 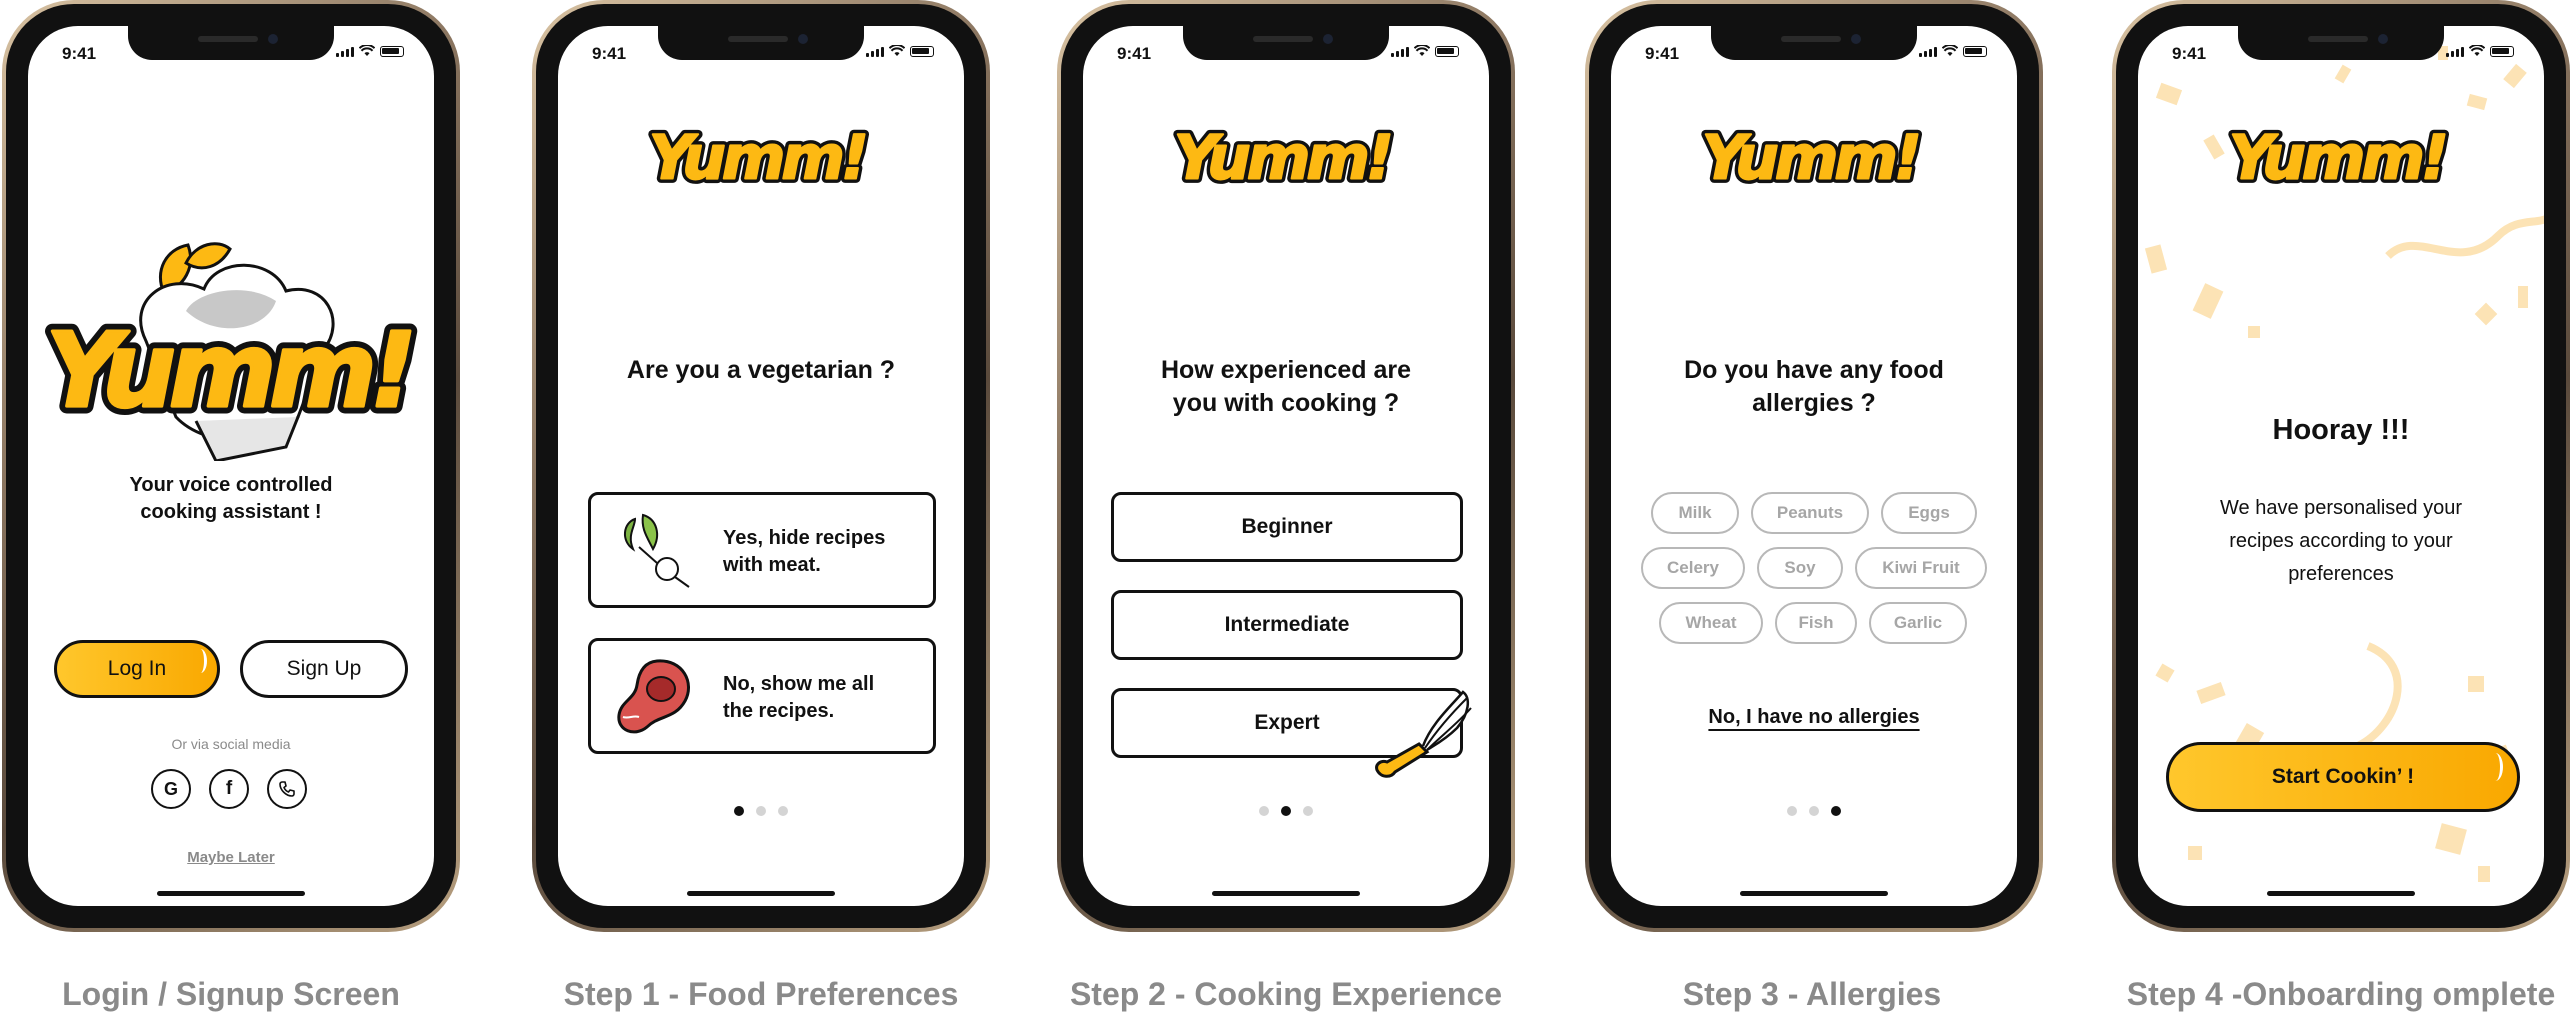 I want to click on radish-icon, so click(x=657, y=550).